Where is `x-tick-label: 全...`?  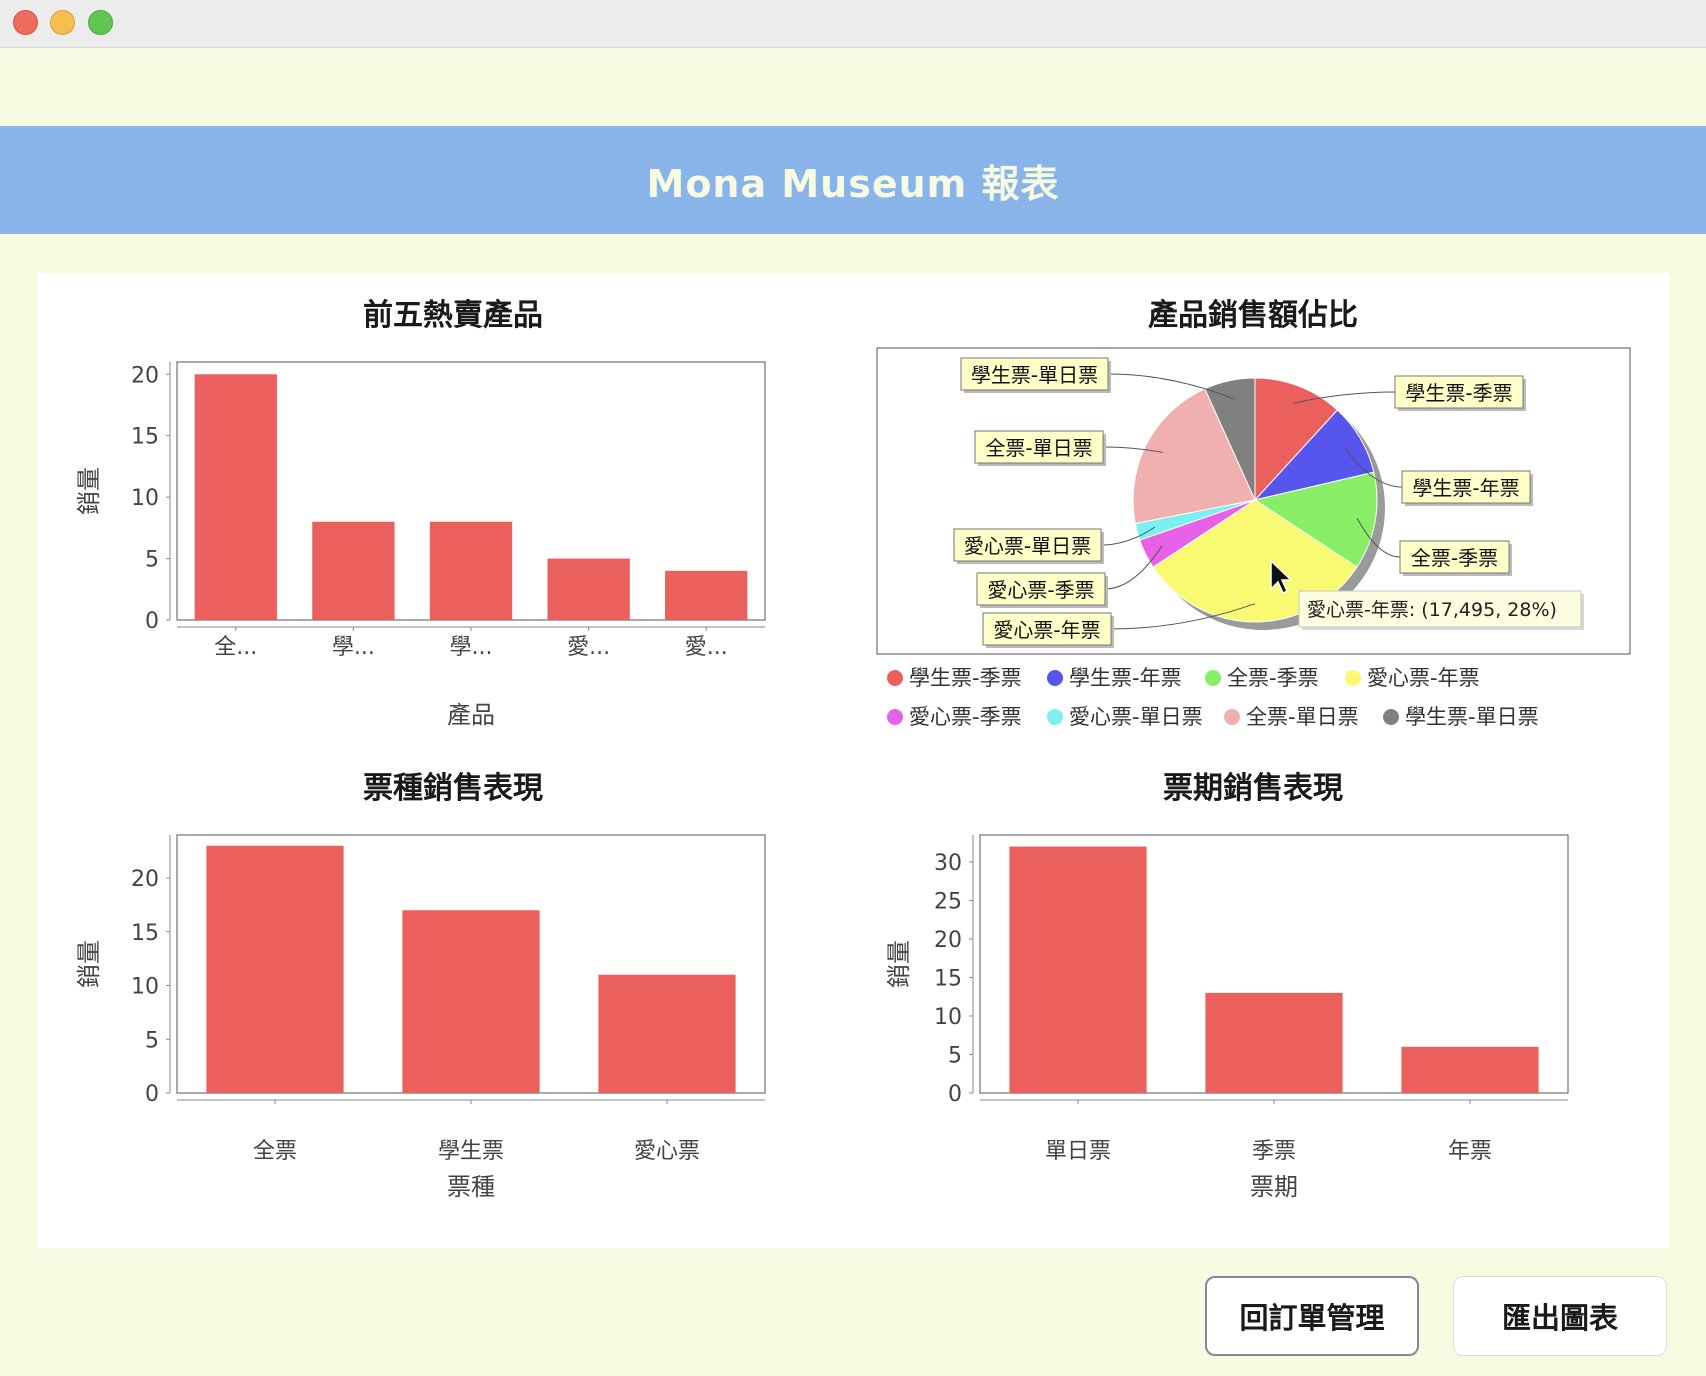
x-tick-label: 全... is located at coordinates (235, 647).